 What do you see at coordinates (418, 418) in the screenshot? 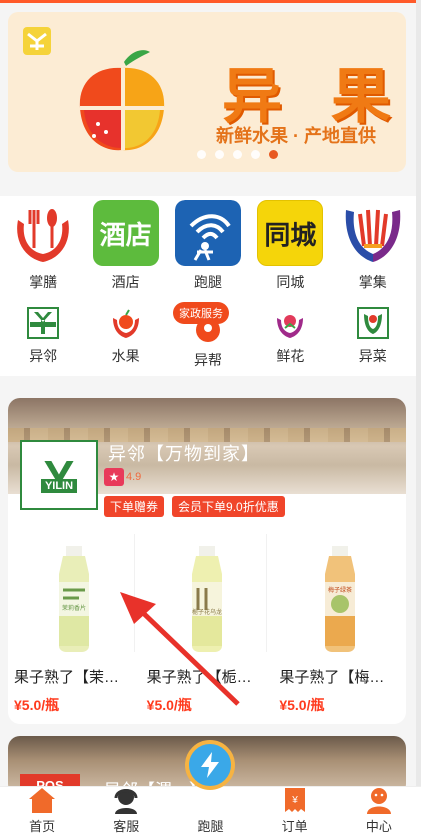
I see `scrollbar-track` at bounding box center [418, 418].